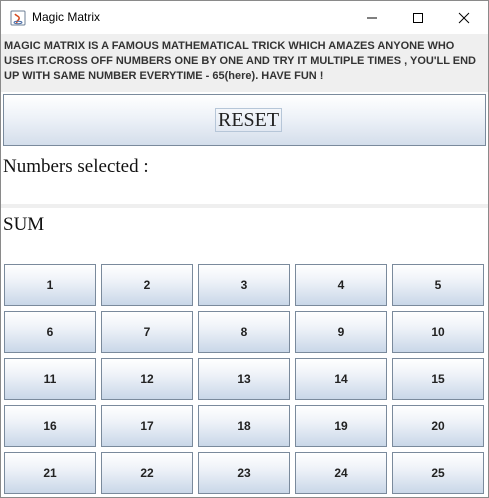 Image resolution: width=489 pixels, height=498 pixels. Describe the element at coordinates (341, 285) in the screenshot. I see `number-button: 4` at that location.